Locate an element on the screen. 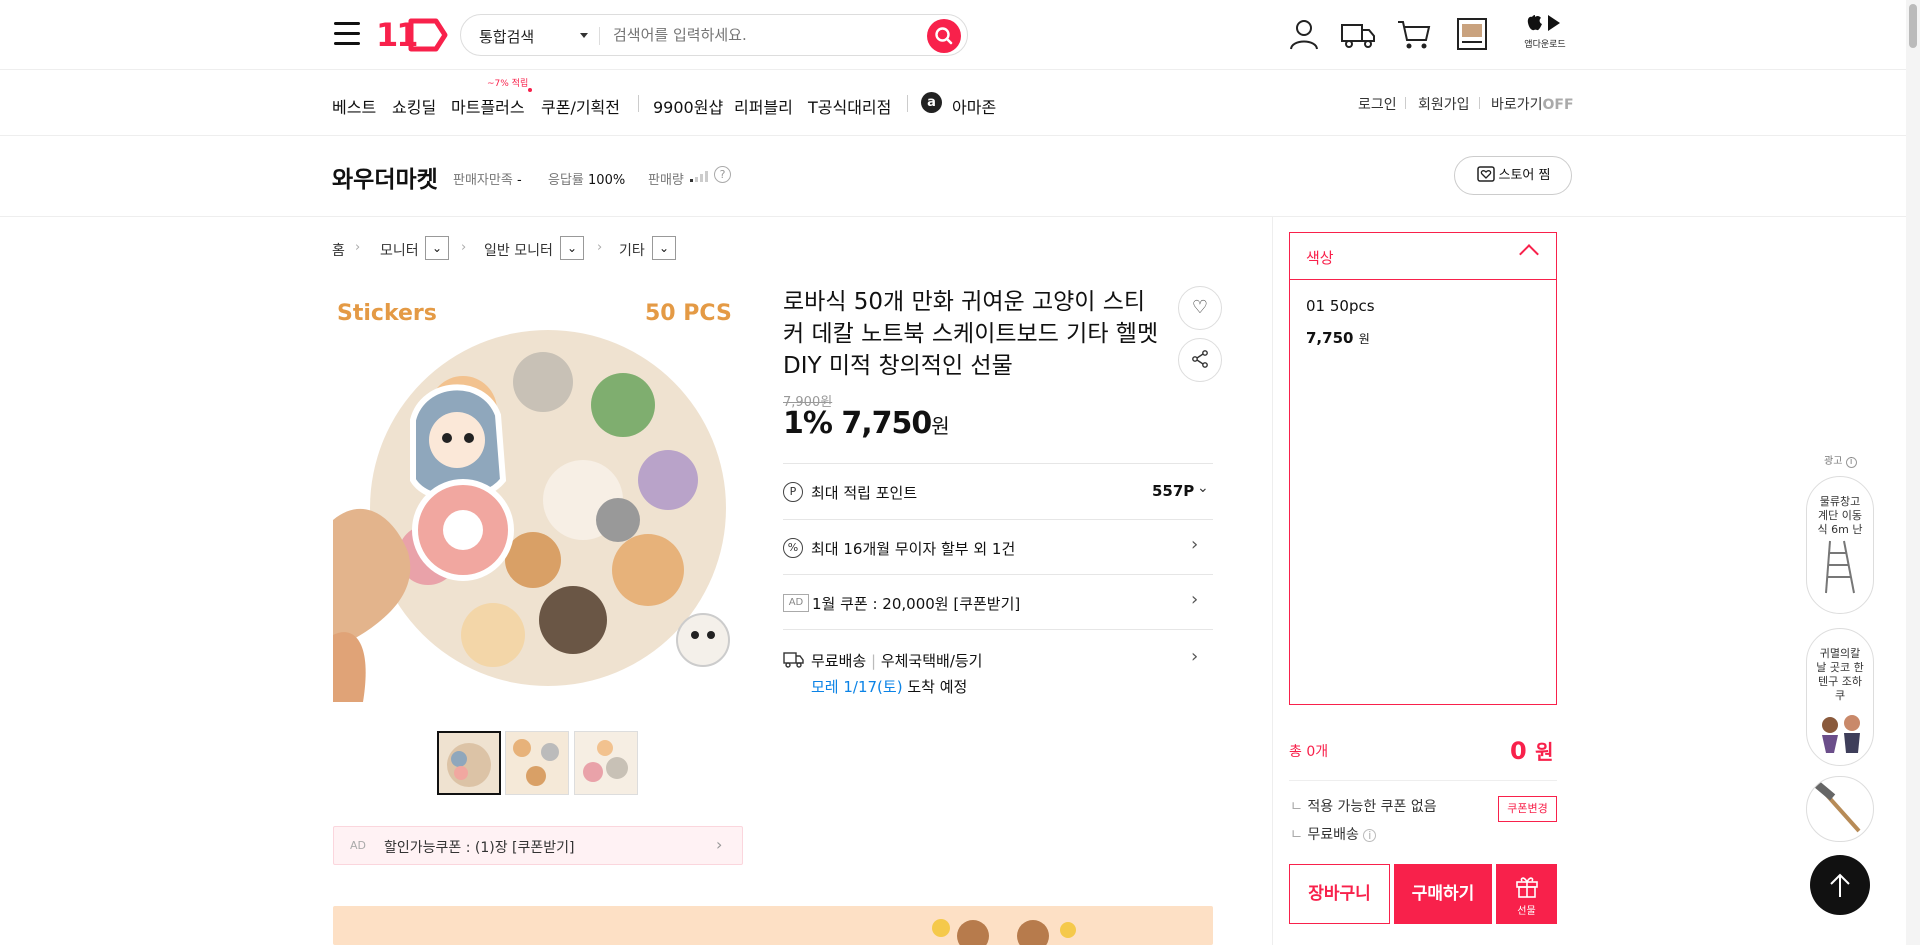 The width and height of the screenshot is (1920, 949). nav-item-t-official: T공식대리점 is located at coordinates (849, 106).